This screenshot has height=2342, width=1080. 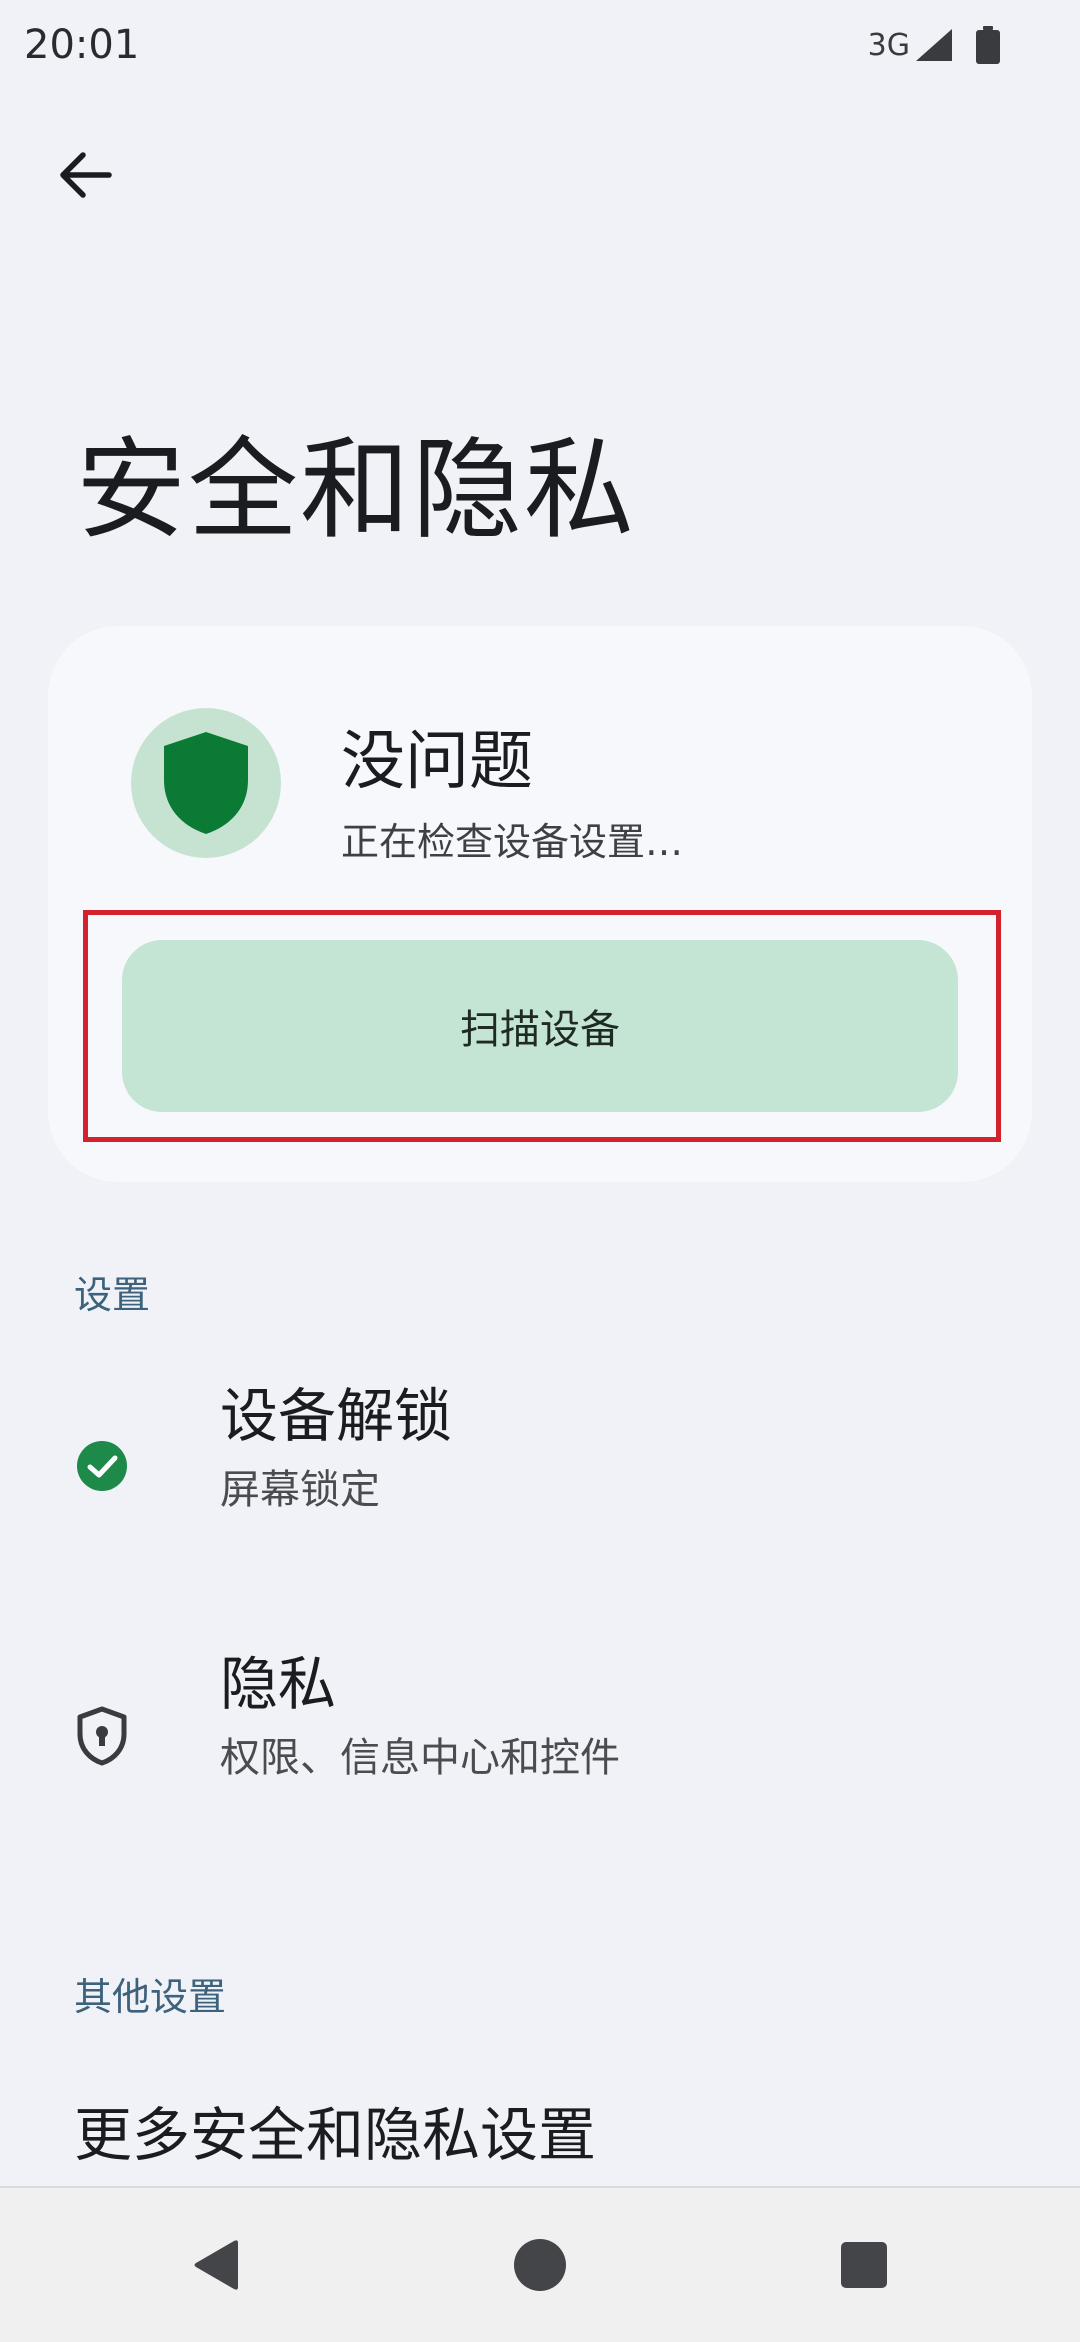 I want to click on navigation-bar, so click(x=540, y=2264).